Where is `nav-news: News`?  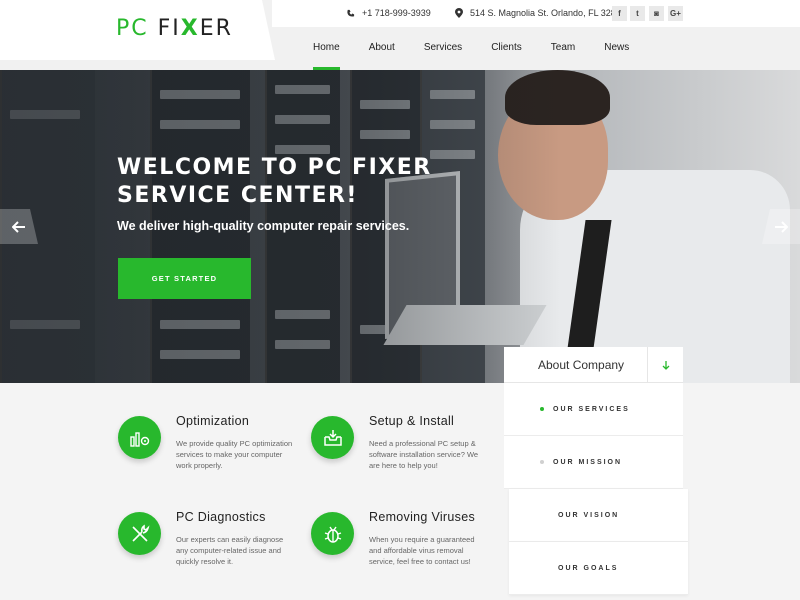
nav-news: News is located at coordinates (616, 48).